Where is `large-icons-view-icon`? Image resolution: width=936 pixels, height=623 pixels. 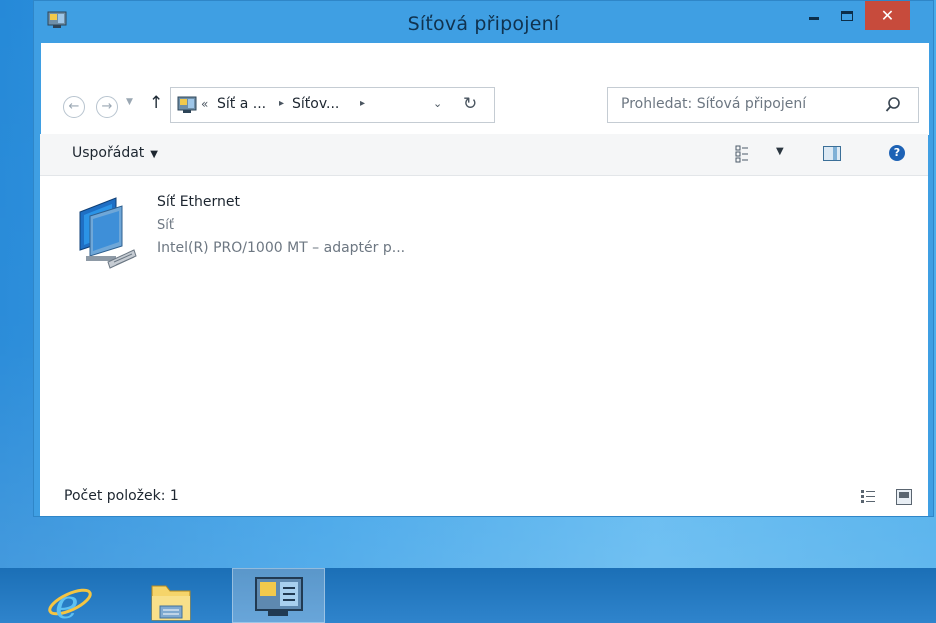 large-icons-view-icon is located at coordinates (904, 497).